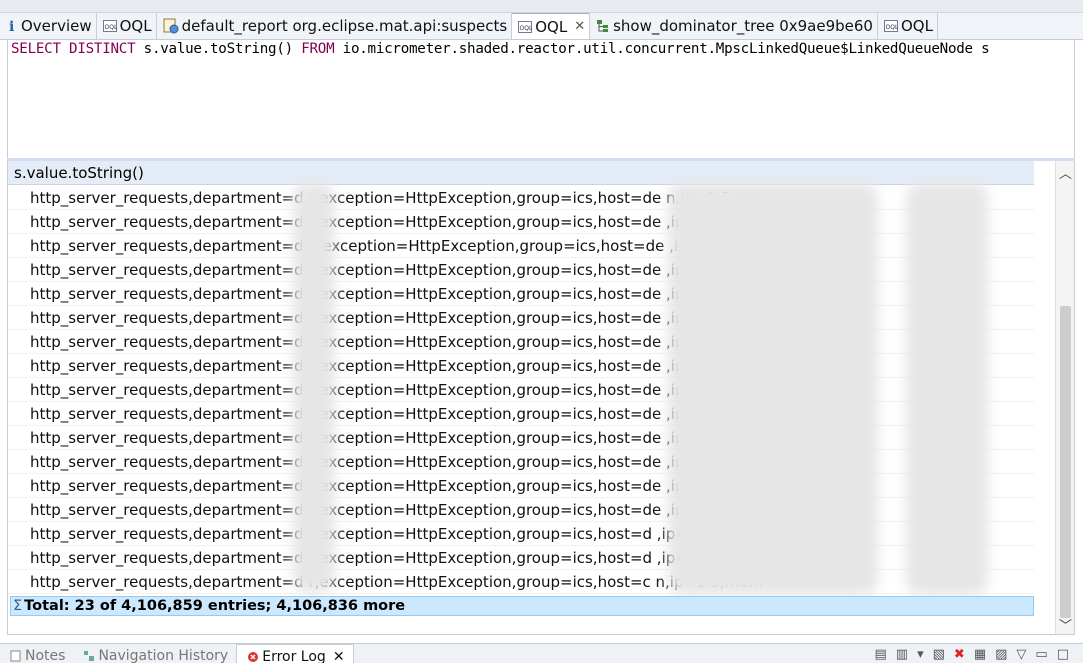 The image size is (1083, 663). Describe the element at coordinates (163, 655) in the screenshot. I see `tab-label: Navigation History` at that location.